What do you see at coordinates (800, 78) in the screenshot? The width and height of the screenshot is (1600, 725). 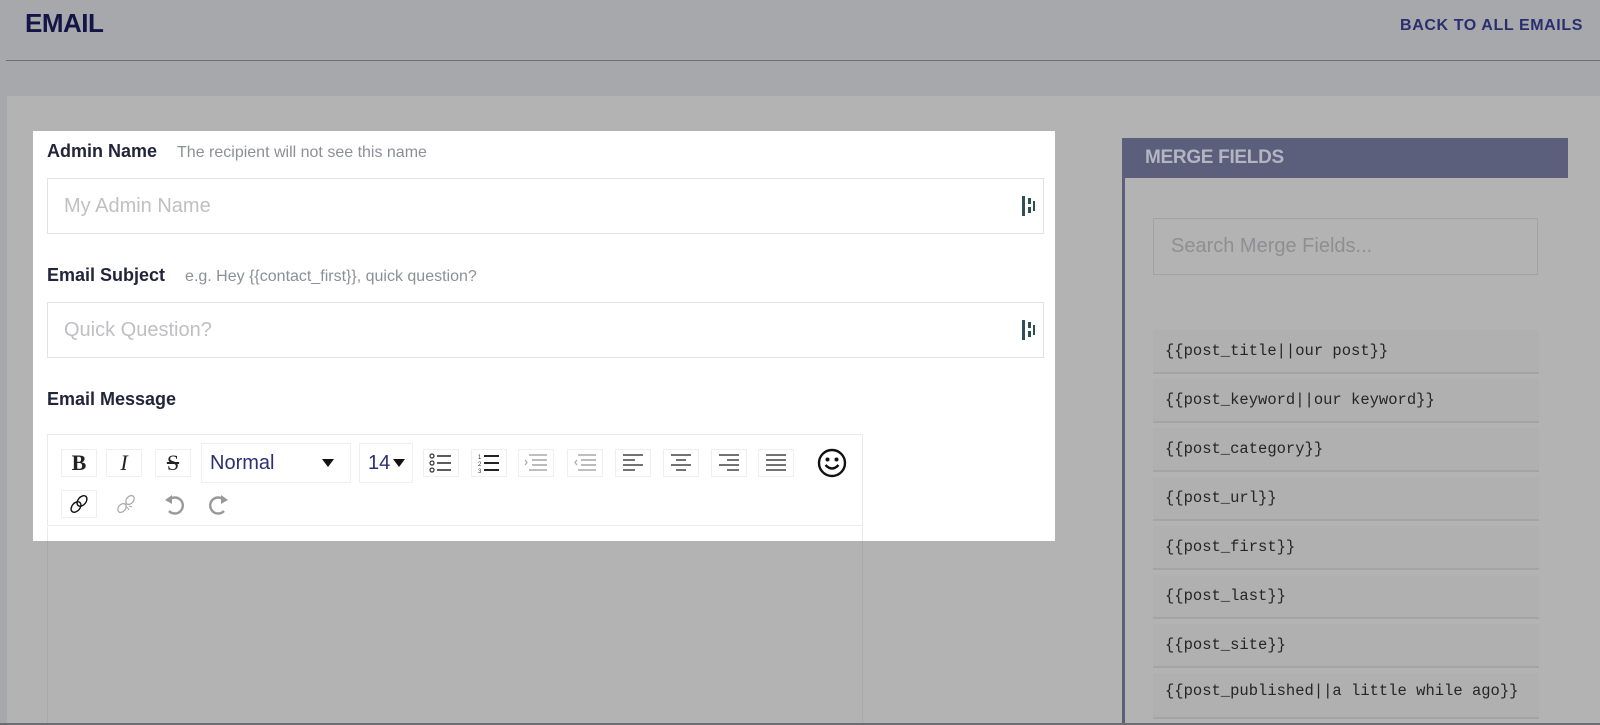 I see `sub-bar` at bounding box center [800, 78].